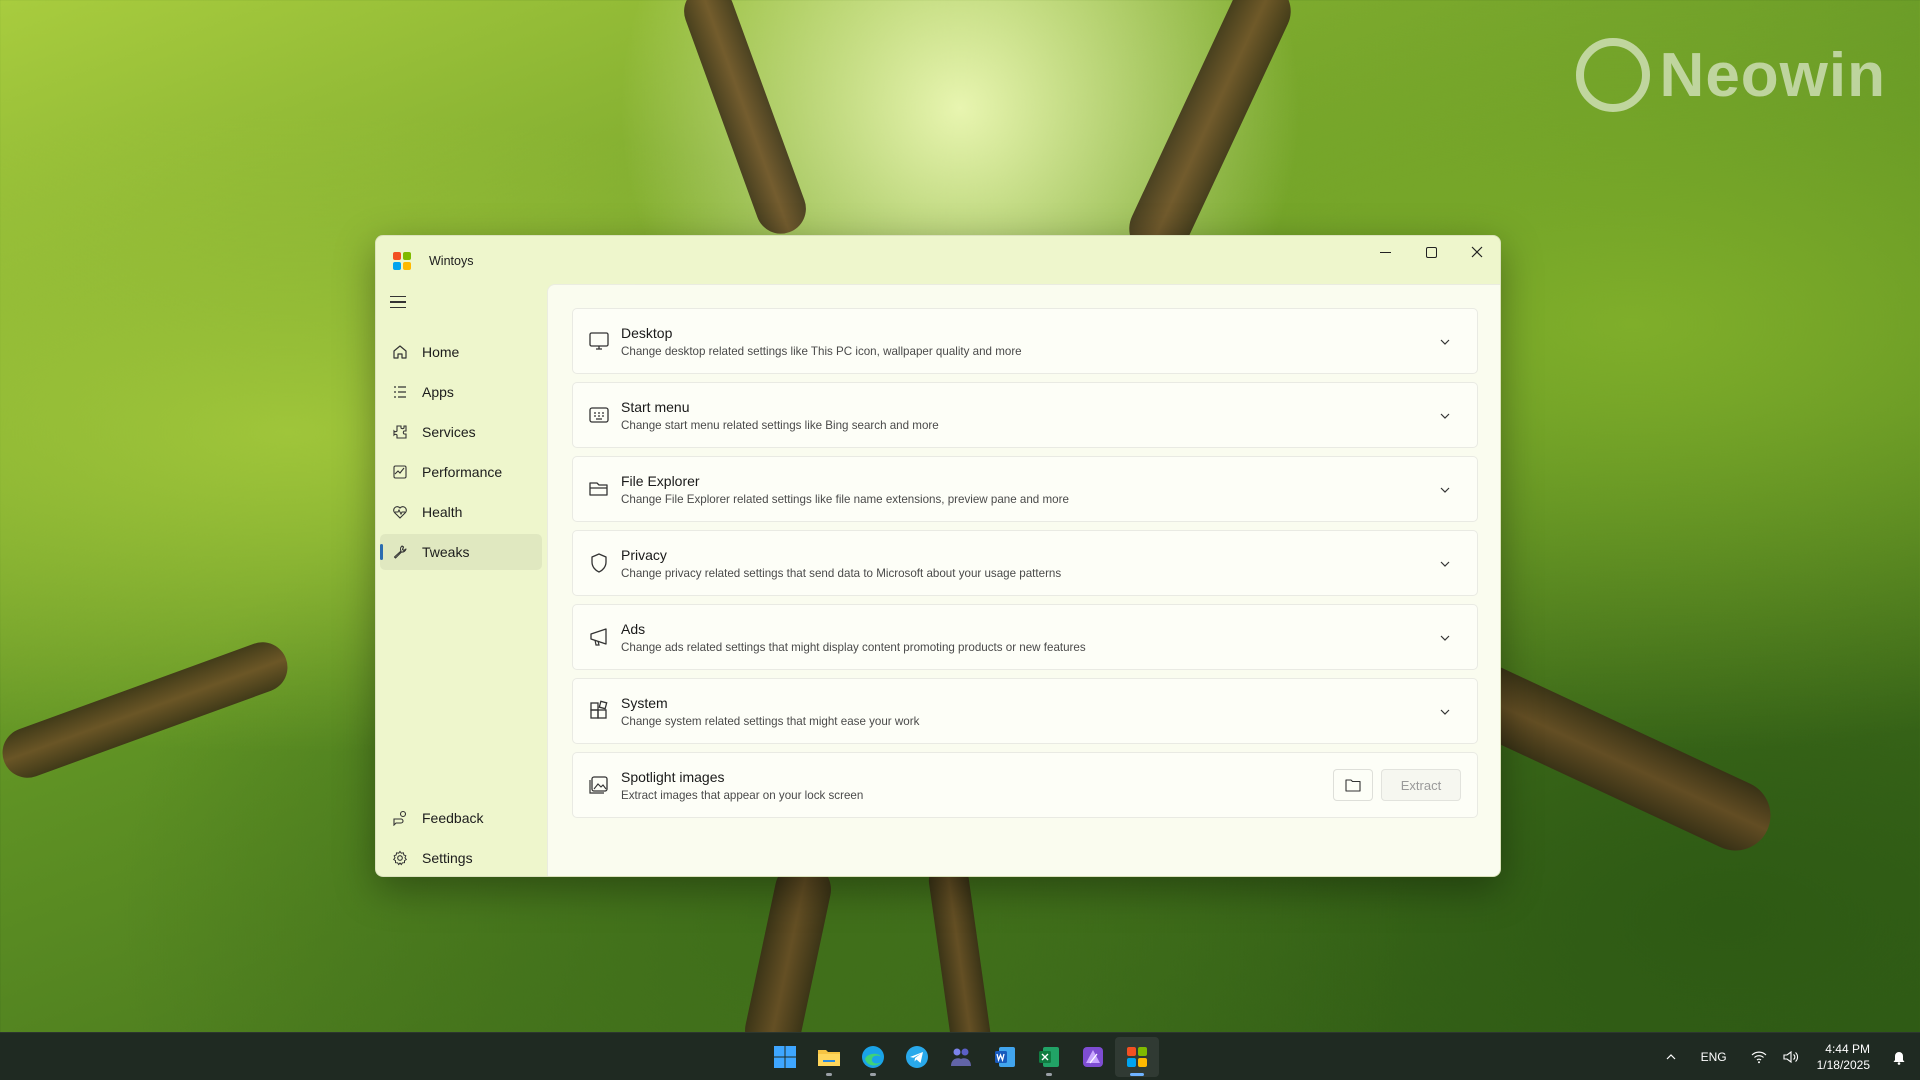 The height and width of the screenshot is (1080, 1920). I want to click on sidebar-item-home: Home, so click(461, 352).